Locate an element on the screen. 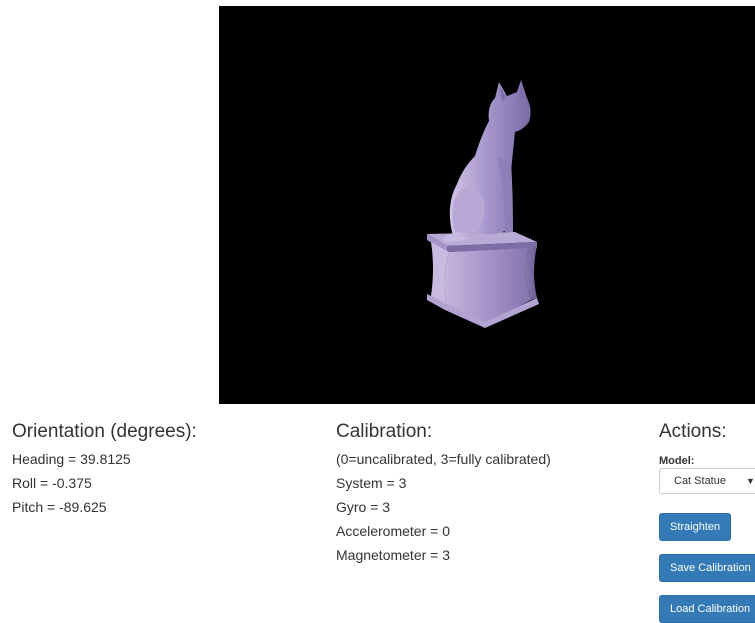 This screenshot has width=755, height=623. save-calibration-button: Save Calibration is located at coordinates (707, 568).